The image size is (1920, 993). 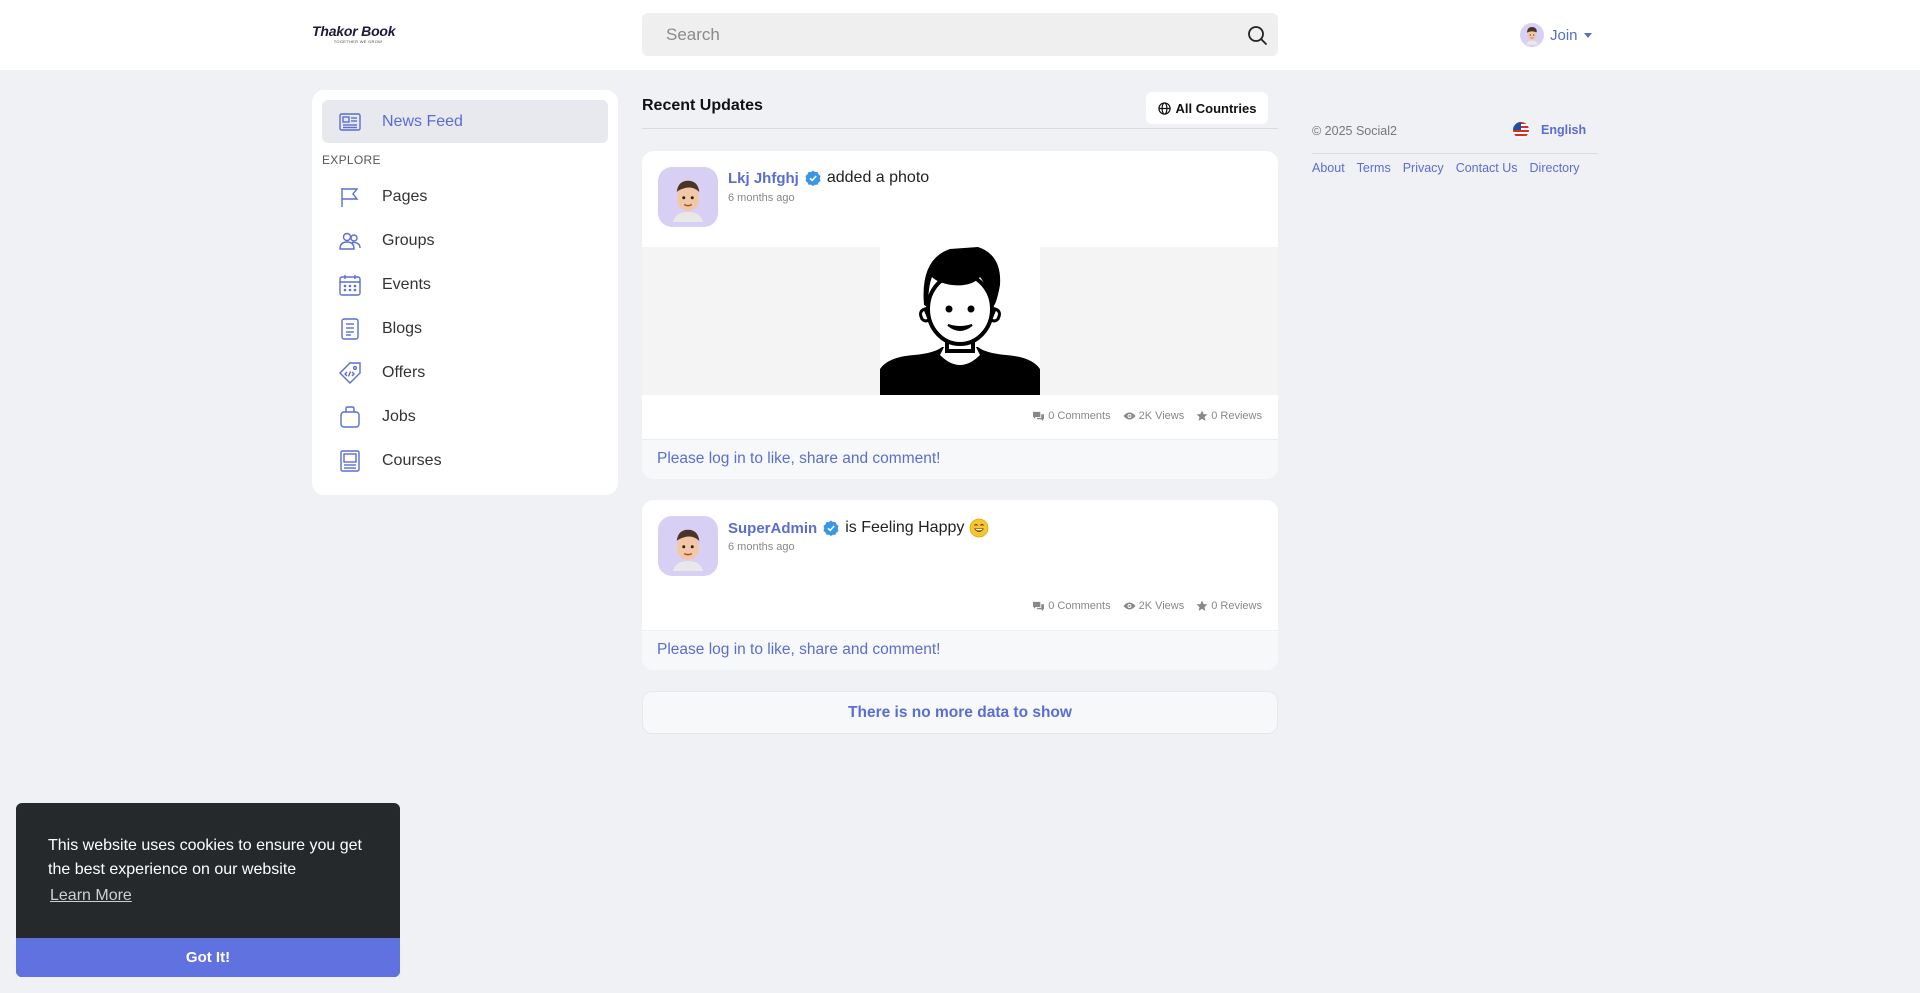 I want to click on post-header: SuperAdmin is Feeling Happy, so click(x=858, y=528).